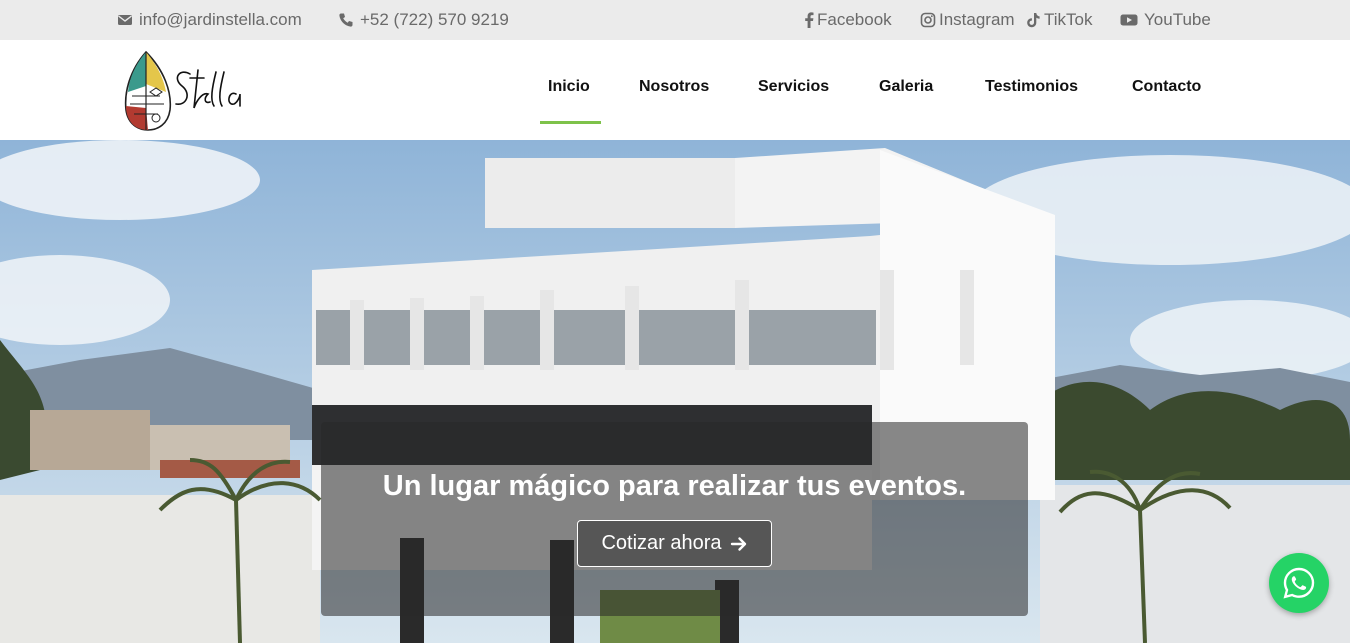 This screenshot has height=643, width=1350. I want to click on whatsapp-icon, so click(1299, 583).